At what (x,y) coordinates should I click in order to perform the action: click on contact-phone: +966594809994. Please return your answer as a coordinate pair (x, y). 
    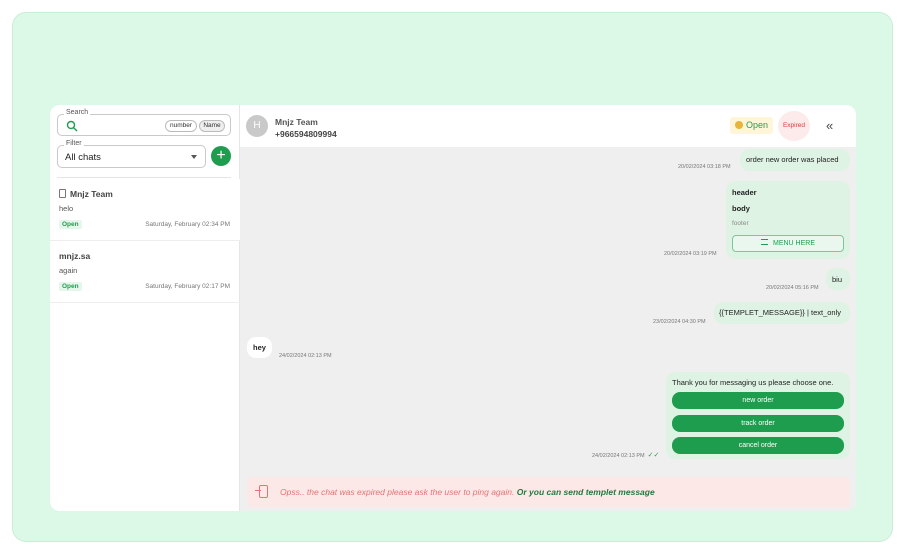
    Looking at the image, I should click on (306, 134).